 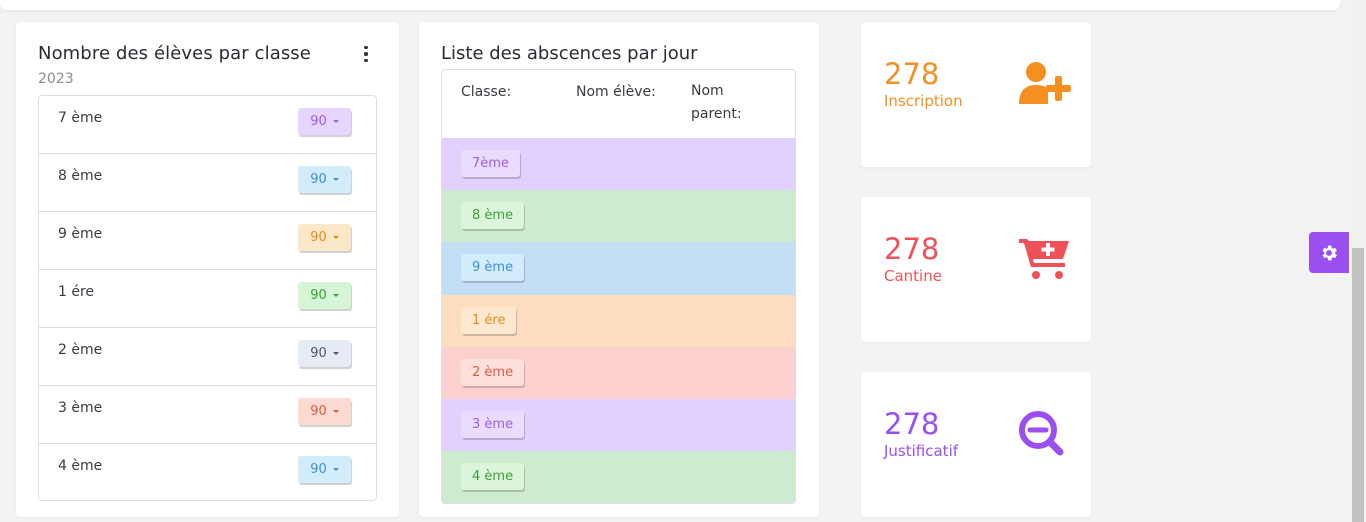 What do you see at coordinates (618, 104) in the screenshot?
I see `table-header: Classe: Nom élève: Nom parent:` at bounding box center [618, 104].